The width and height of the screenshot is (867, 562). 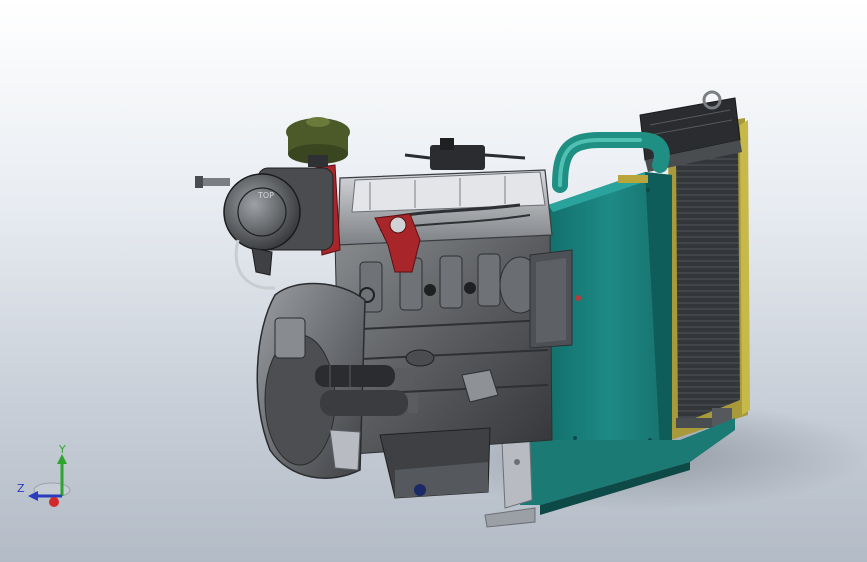 I want to click on air-filter-marking: TOP, so click(x=265, y=195).